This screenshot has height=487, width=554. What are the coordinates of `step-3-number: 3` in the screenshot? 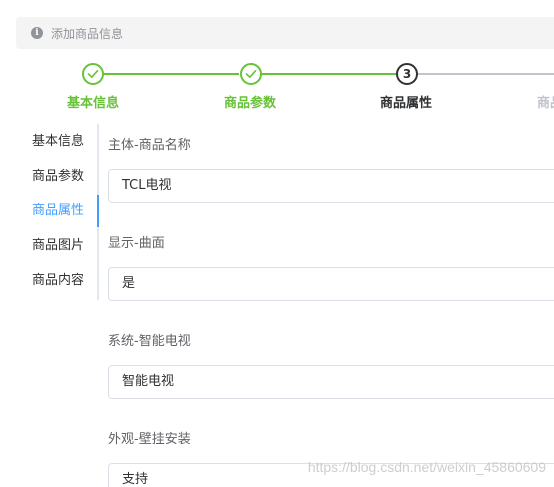 It's located at (407, 74).